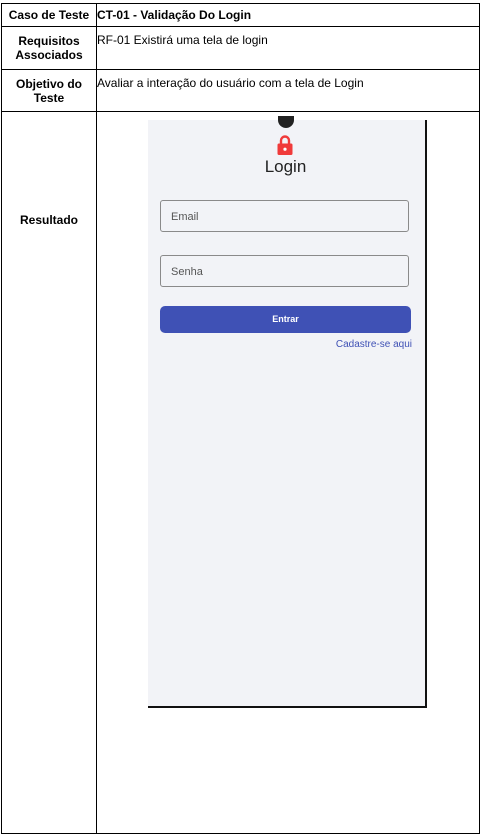  Describe the element at coordinates (49, 48) in the screenshot. I see `requisitos-label: Requisitos Associados` at that location.